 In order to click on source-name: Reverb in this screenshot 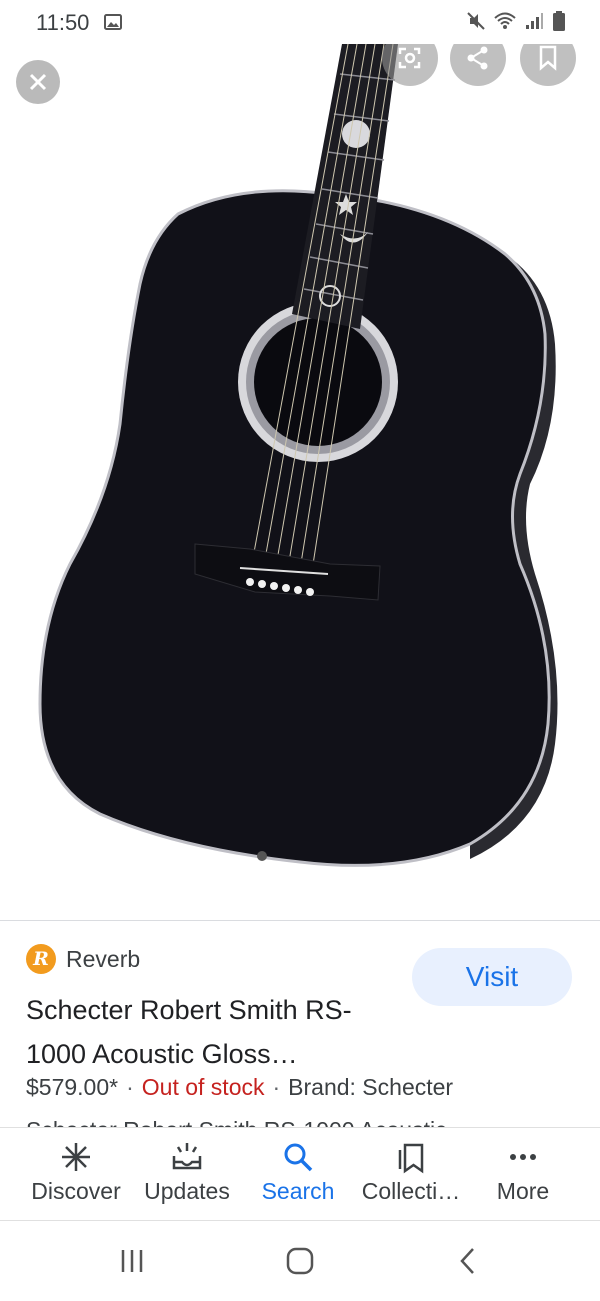, I will do `click(103, 958)`.